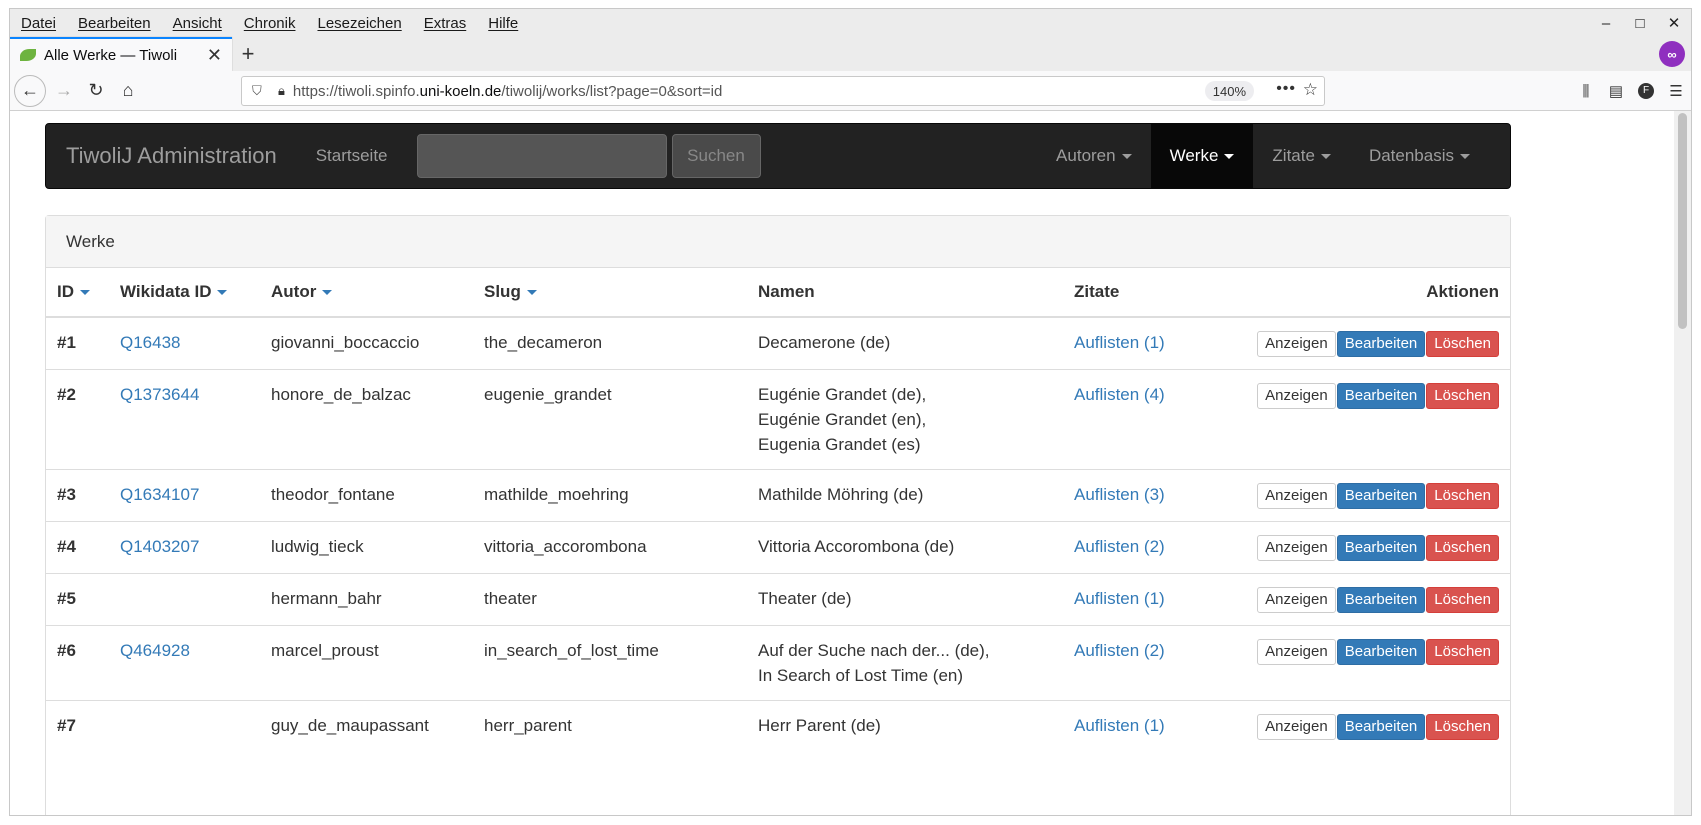  I want to click on zitate-link: Auflisten (3), so click(1119, 494).